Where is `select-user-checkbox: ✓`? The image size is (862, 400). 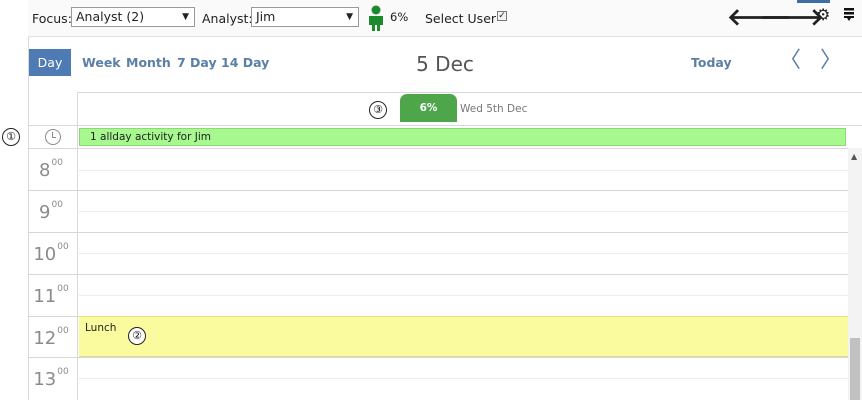 select-user-checkbox: ✓ is located at coordinates (502, 16).